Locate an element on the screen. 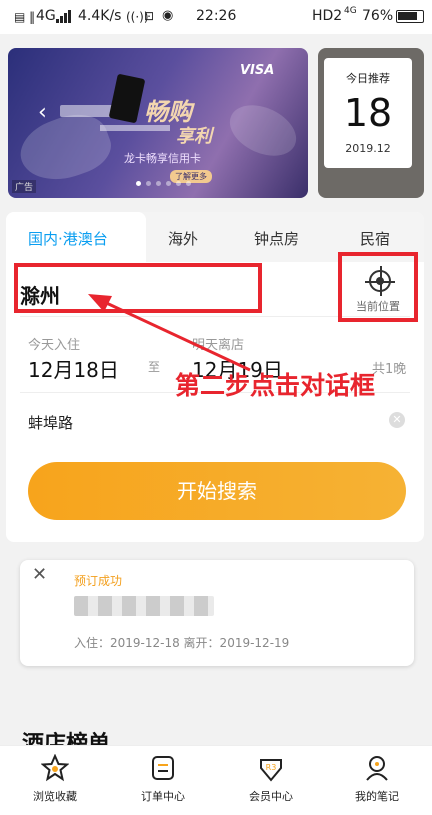 The image size is (432, 815). nav-notes: 我的笔记 is located at coordinates (377, 779).